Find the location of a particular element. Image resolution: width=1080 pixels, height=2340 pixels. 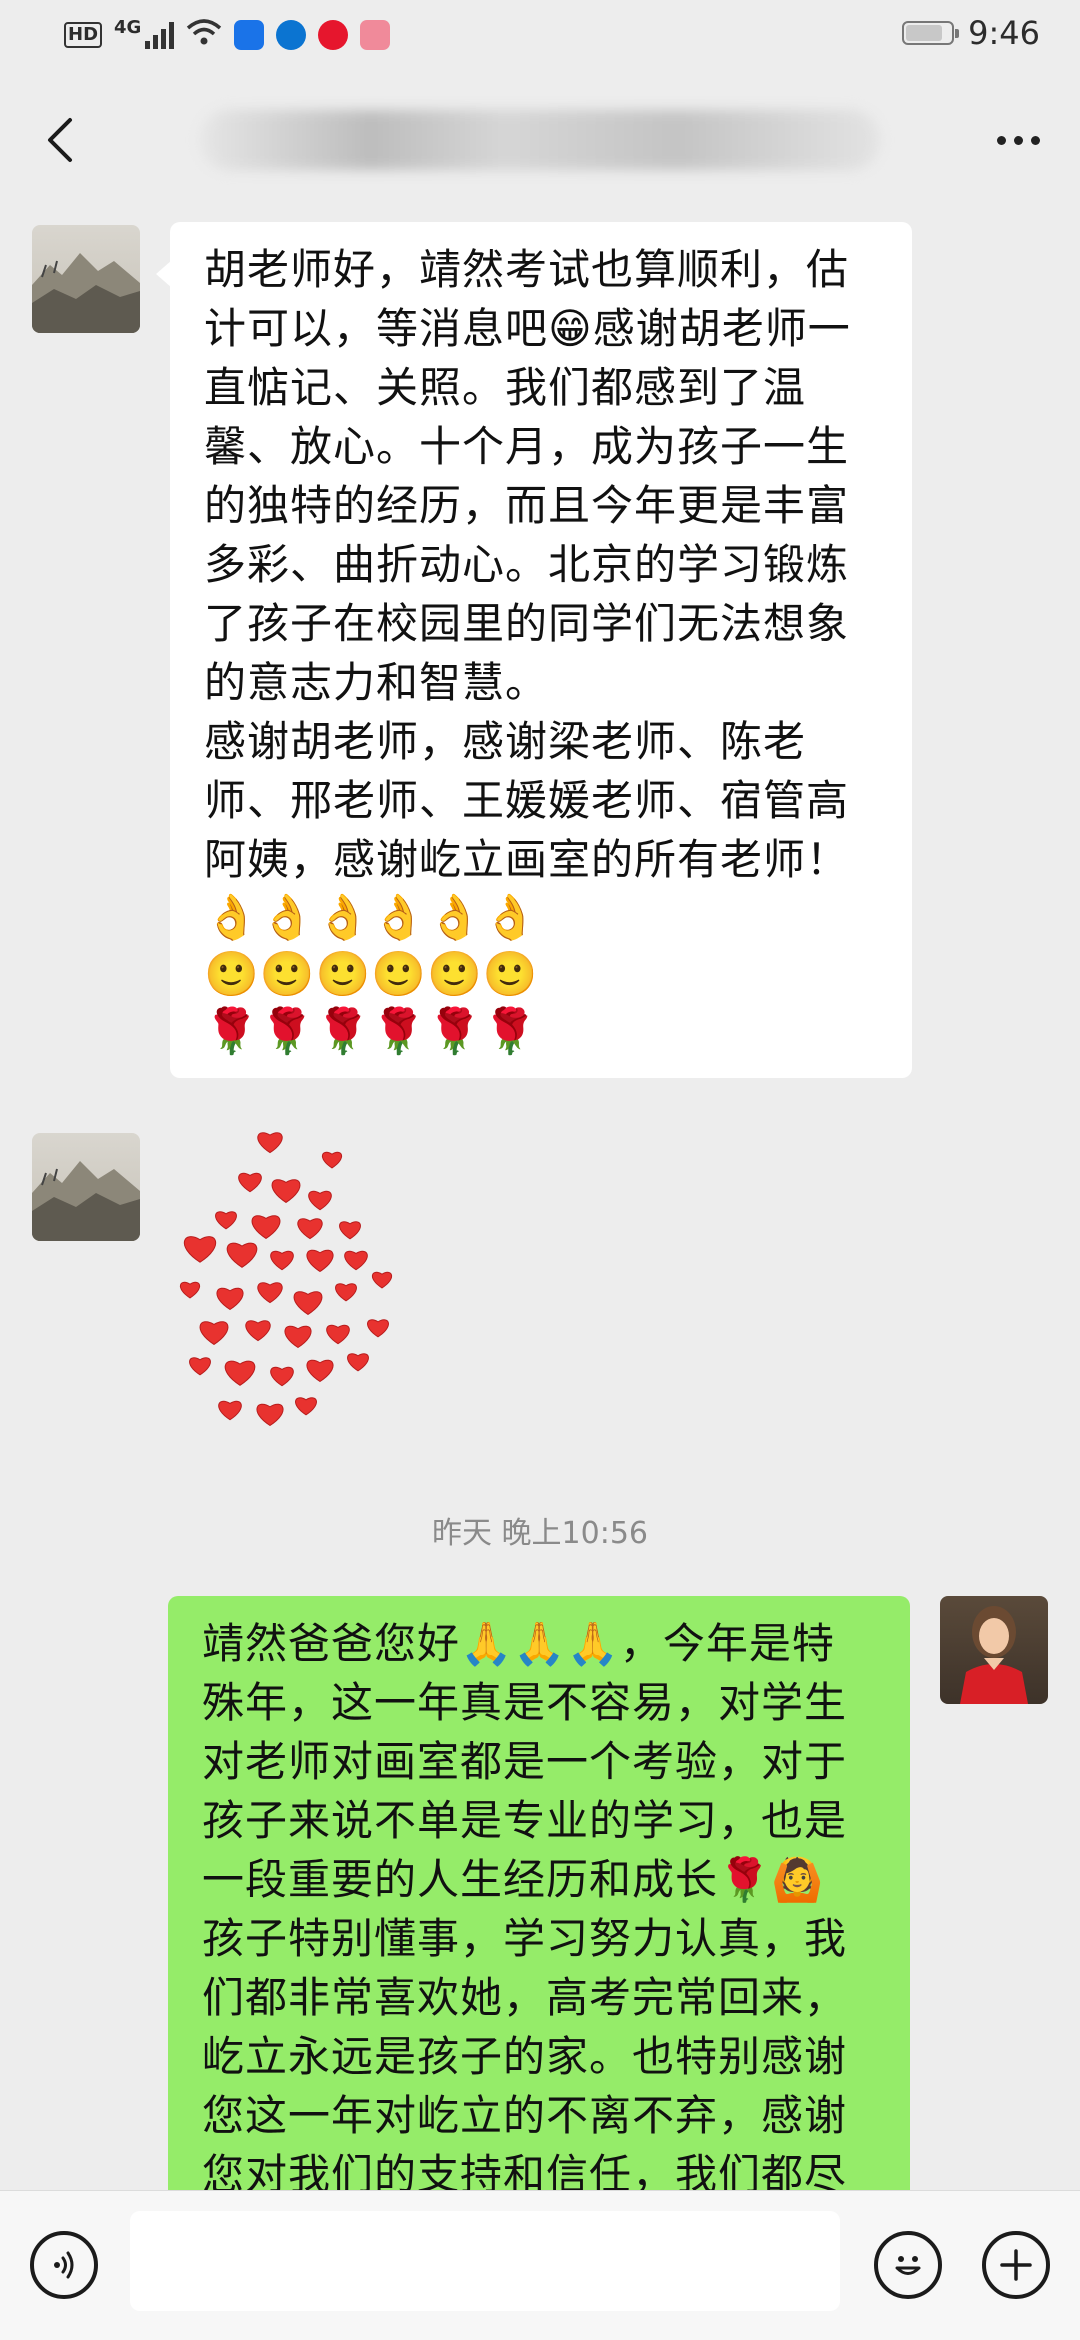

message-line: 馨、放心。十个月，成为孩子一生 is located at coordinates (527, 446).